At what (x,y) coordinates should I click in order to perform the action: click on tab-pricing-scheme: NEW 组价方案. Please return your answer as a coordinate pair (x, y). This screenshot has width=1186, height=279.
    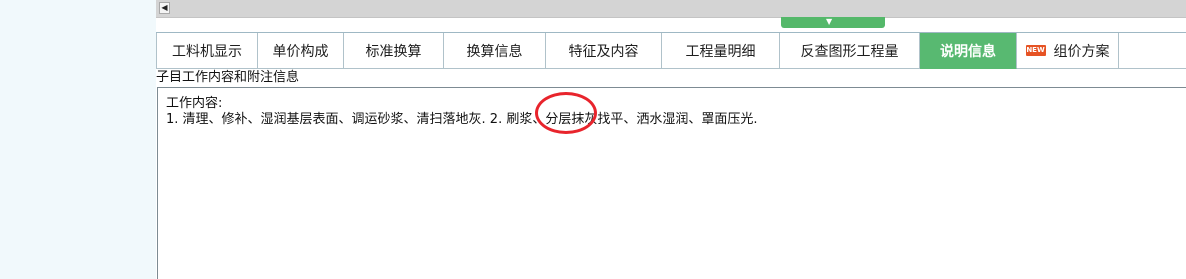
    Looking at the image, I should click on (1068, 51).